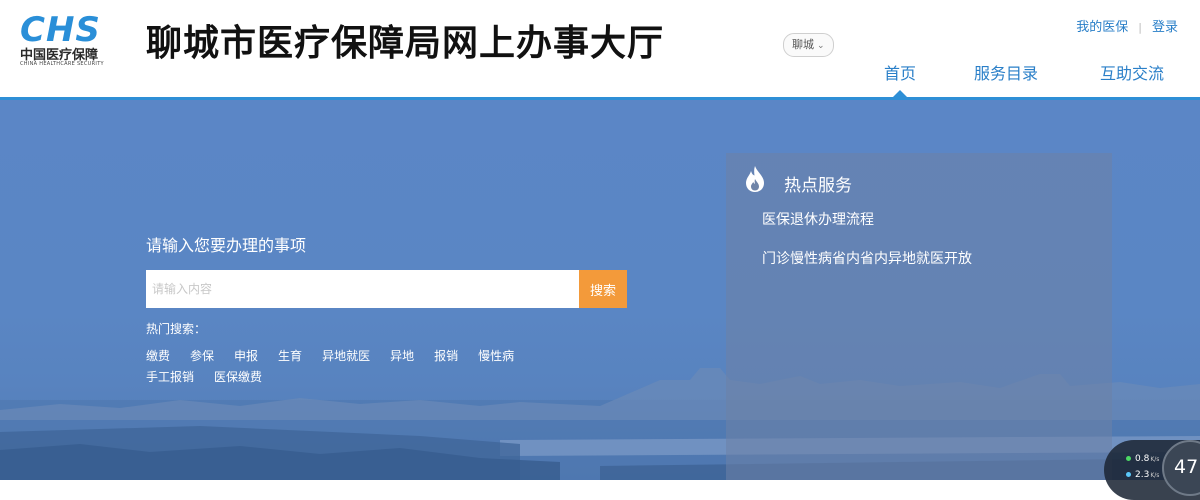  What do you see at coordinates (1006, 72) in the screenshot?
I see `nav-service-catalog: 服务目录` at bounding box center [1006, 72].